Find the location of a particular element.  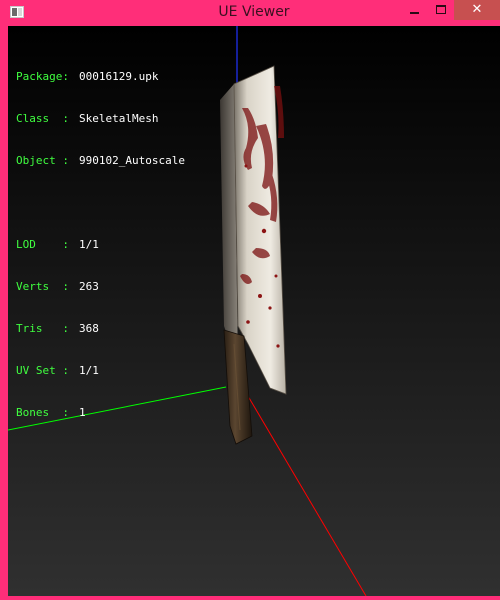

maximize-button is located at coordinates (441, 10).